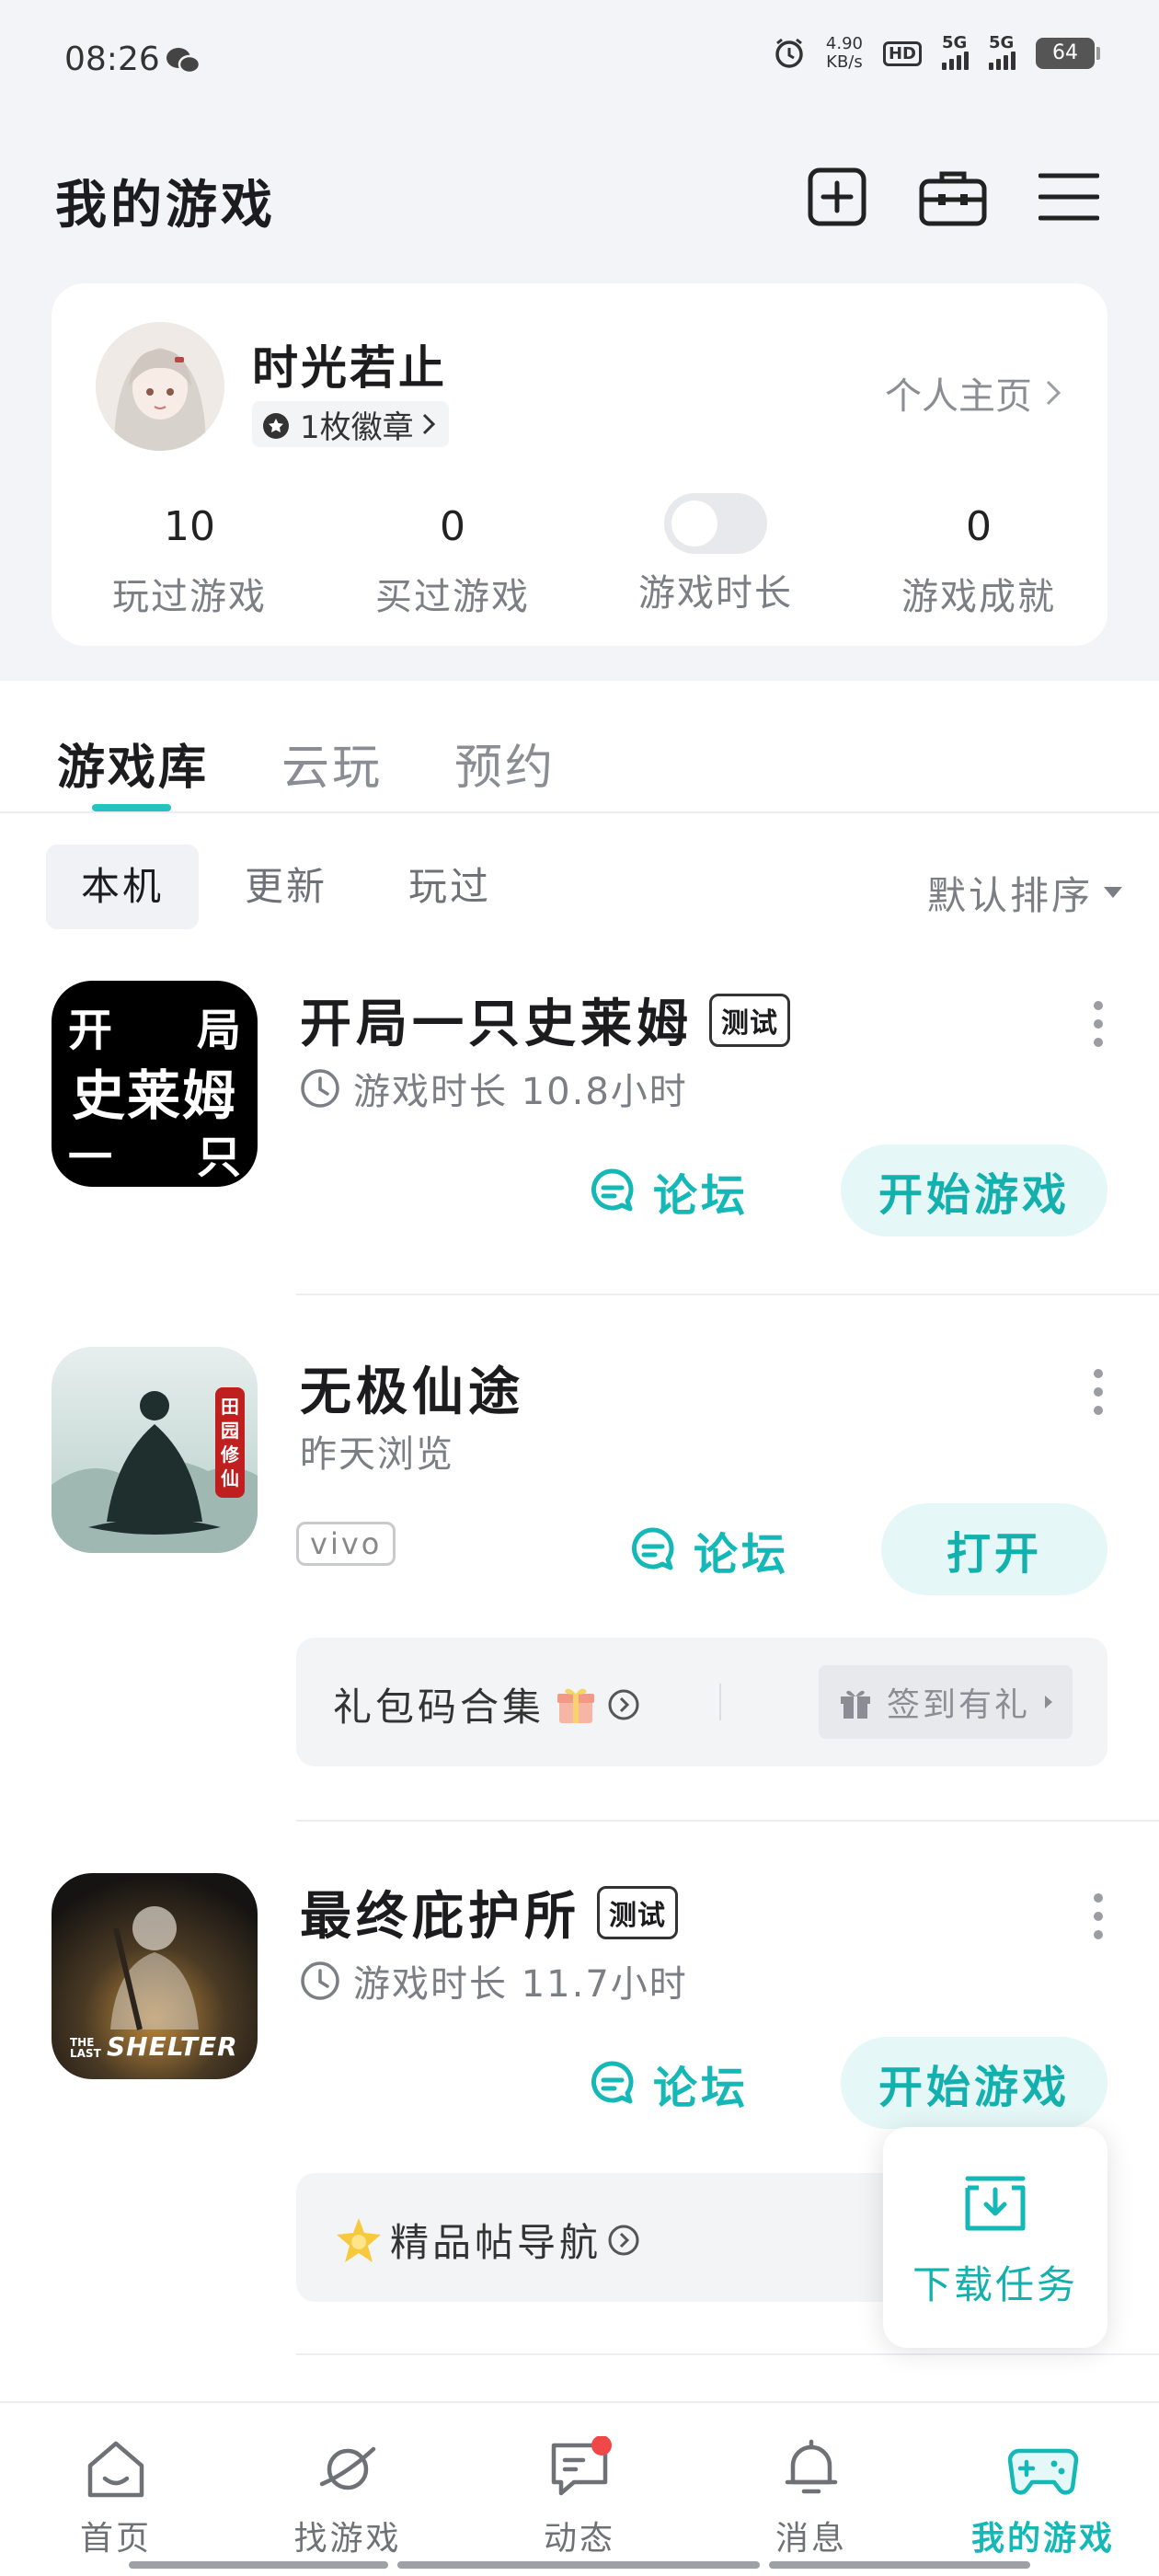 The image size is (1159, 2576). Describe the element at coordinates (1043, 2497) in the screenshot. I see `nav-my-games: 我的游戏` at that location.